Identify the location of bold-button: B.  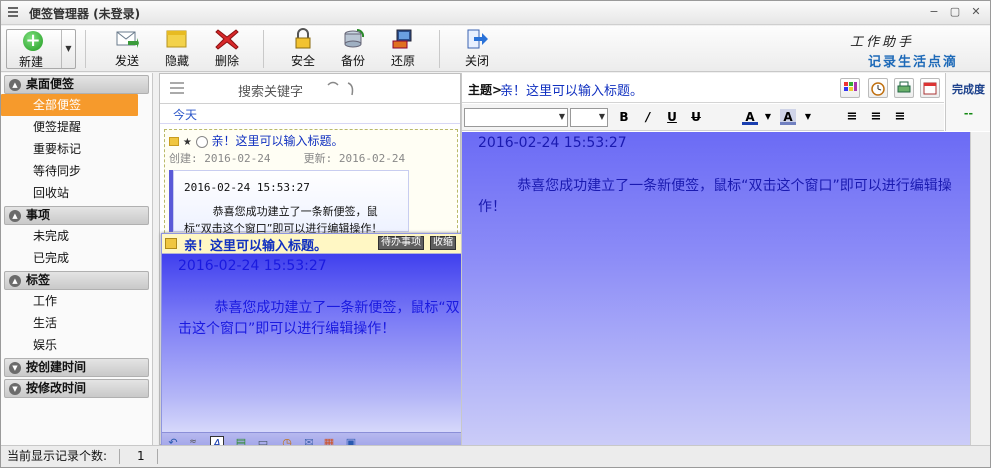
(624, 117).